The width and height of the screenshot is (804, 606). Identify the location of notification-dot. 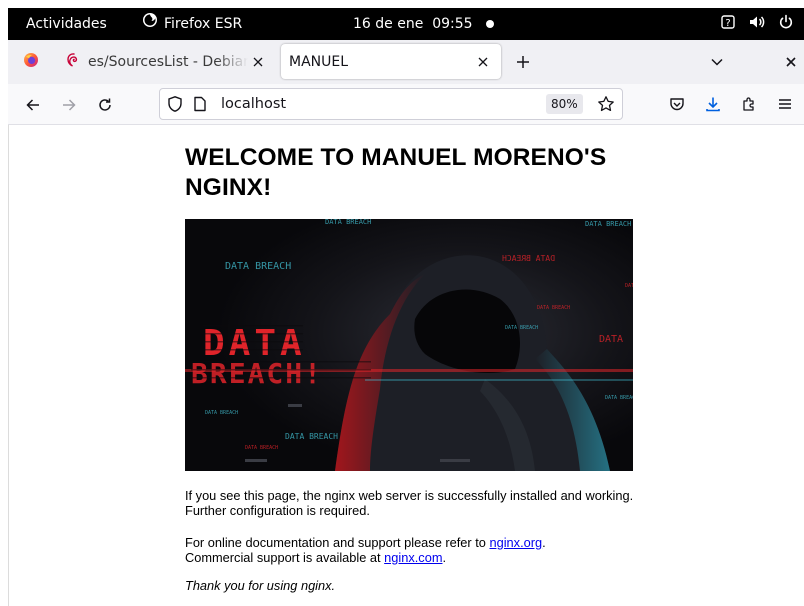
(490, 24).